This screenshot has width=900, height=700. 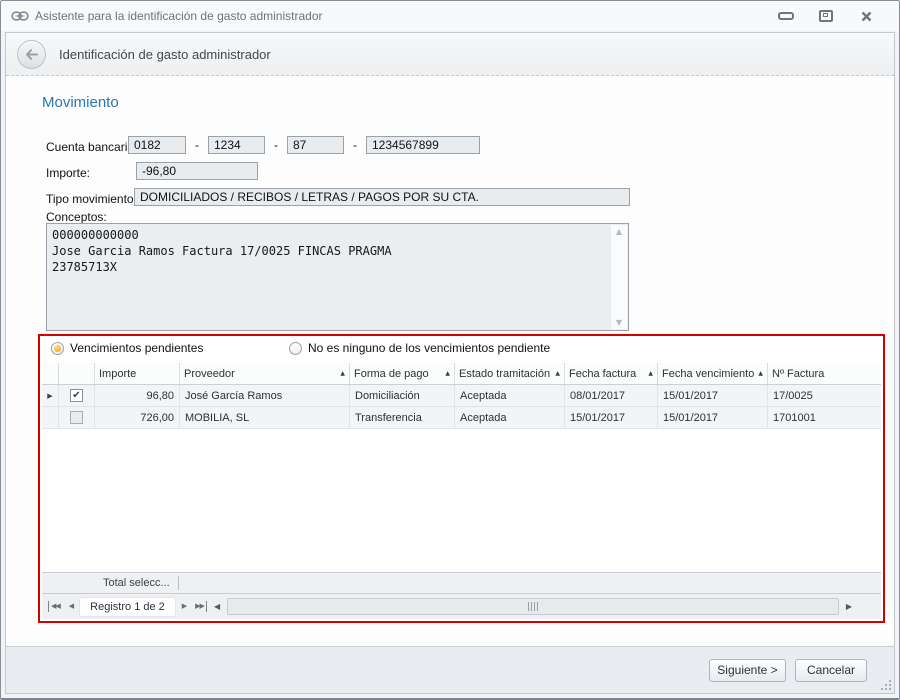 I want to click on maximize-button, so click(x=826, y=16).